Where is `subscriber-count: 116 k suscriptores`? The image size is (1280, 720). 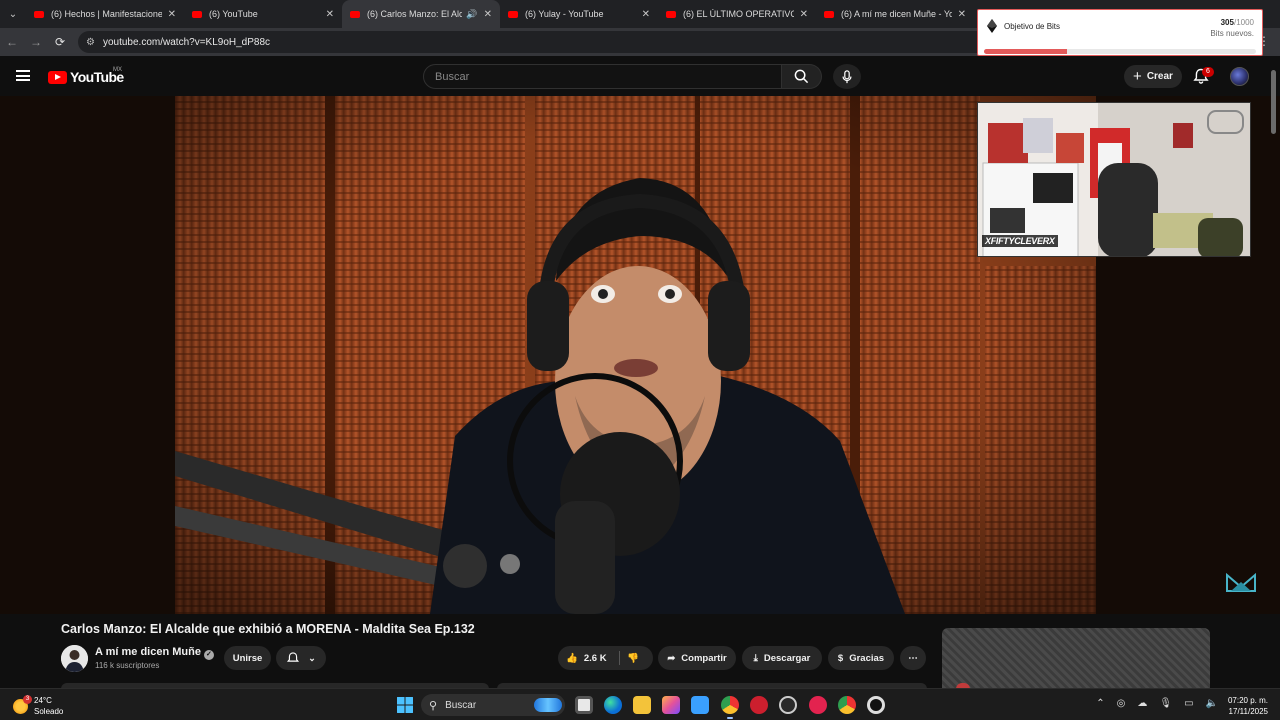
subscriber-count: 116 k suscriptores is located at coordinates (127, 665).